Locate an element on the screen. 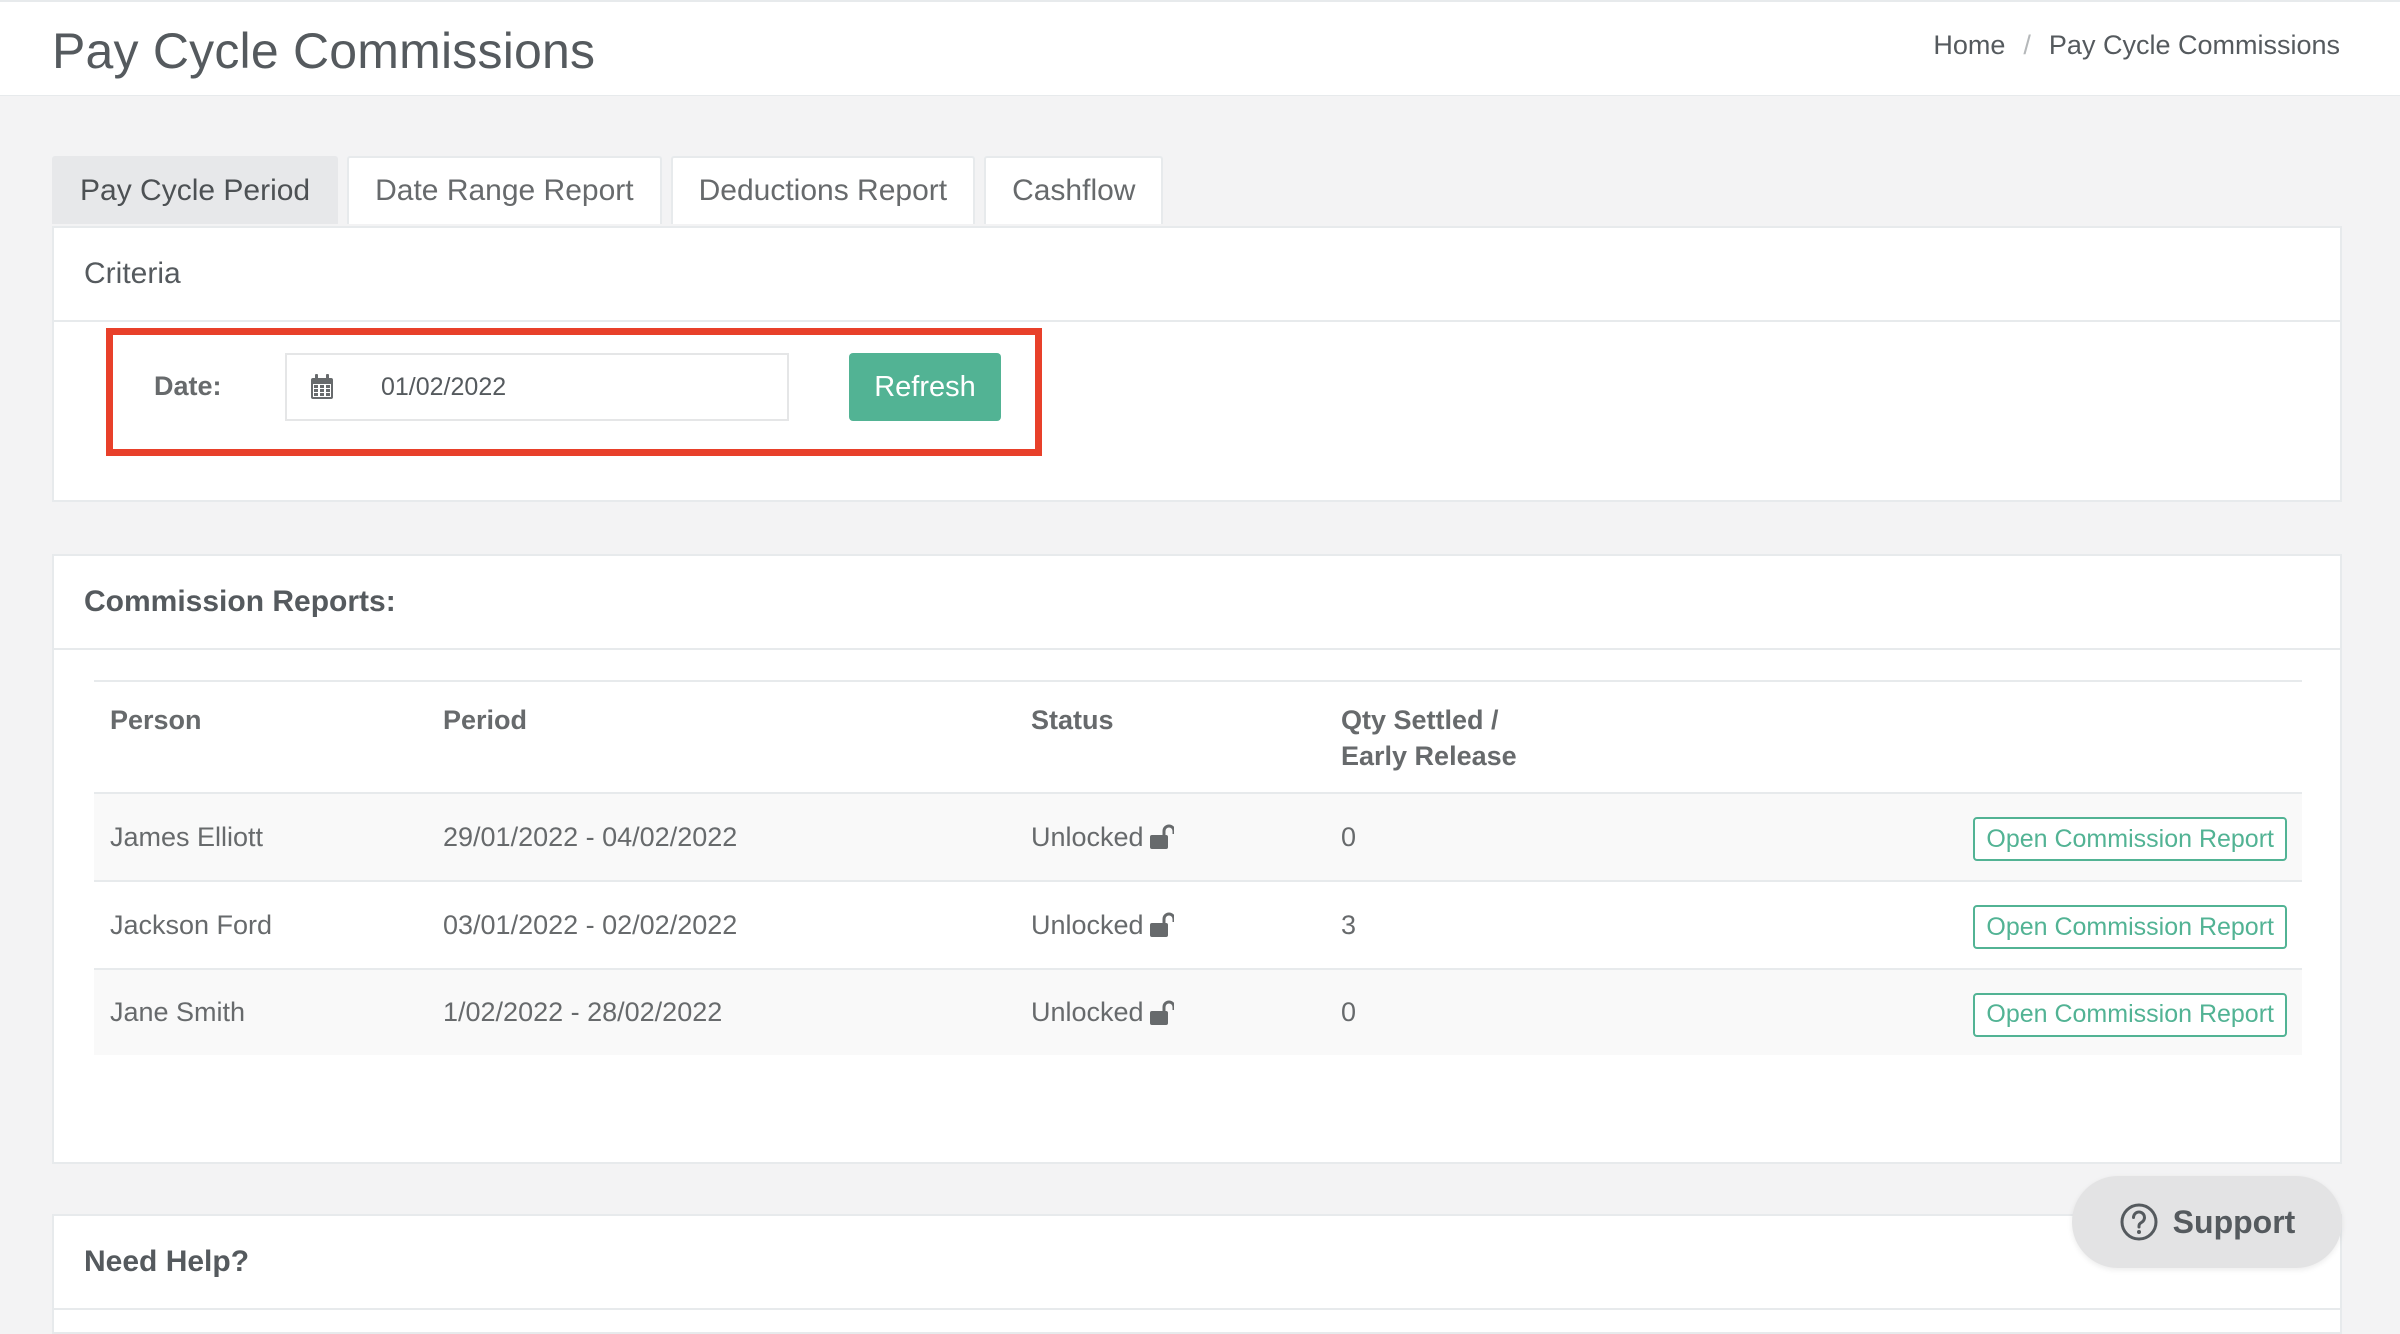  criteria-title: Criteria is located at coordinates (1197, 275).